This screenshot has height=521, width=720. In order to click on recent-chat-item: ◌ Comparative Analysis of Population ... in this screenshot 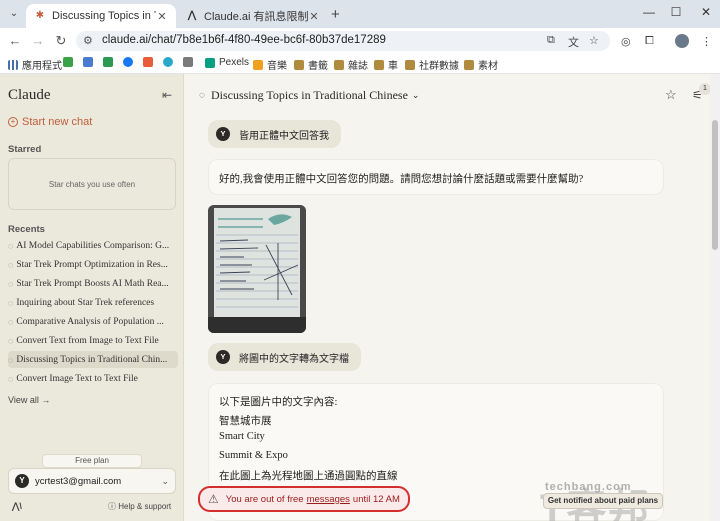, I will do `click(93, 321)`.